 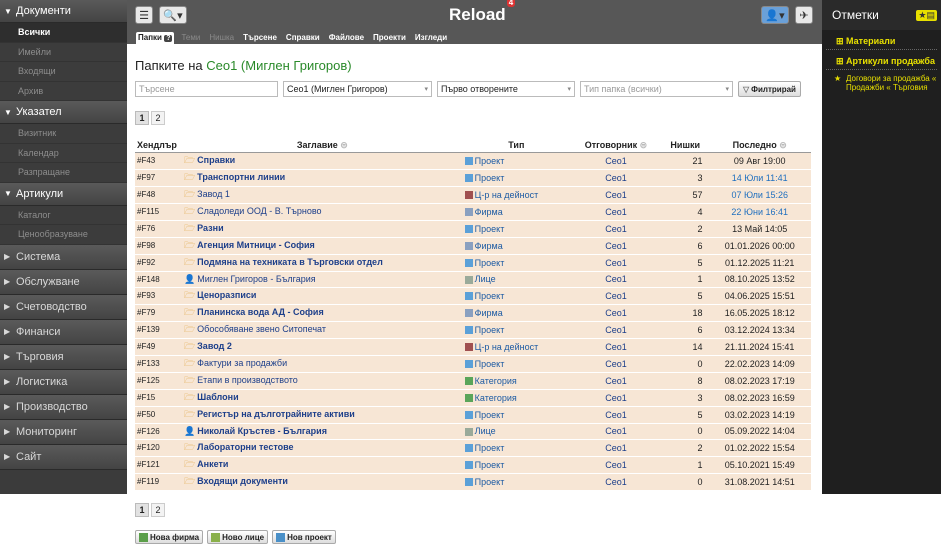 I want to click on row-title: Транспортни линии, so click(x=241, y=177).